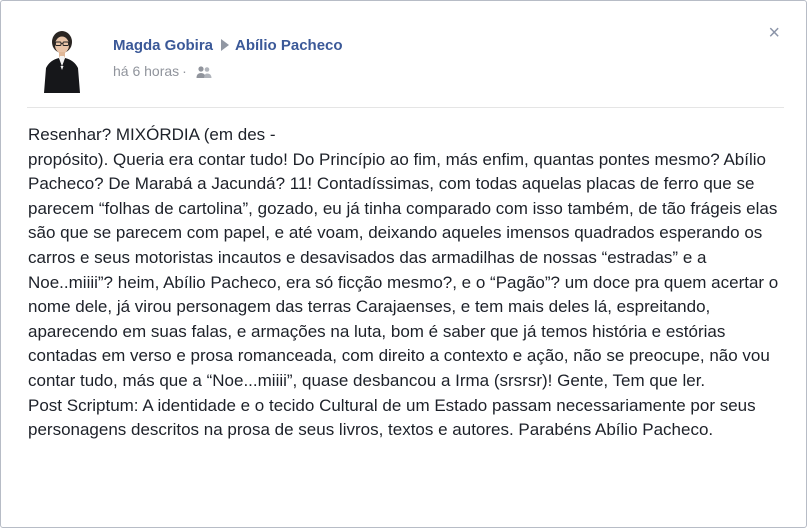 The image size is (809, 530). I want to click on header-divider, so click(405, 107).